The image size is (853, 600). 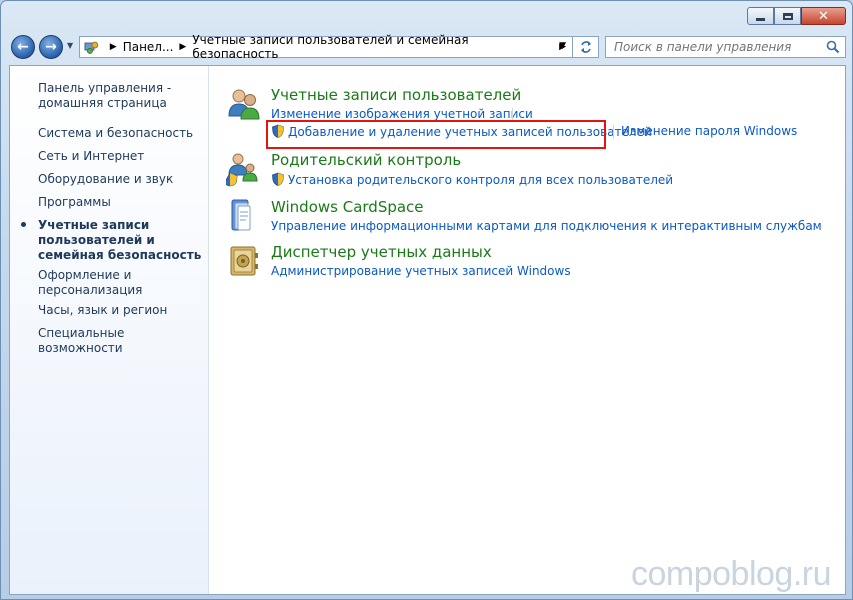 I want to click on task-change-account-picture: Изменение изображения учетной записи, so click(x=402, y=114).